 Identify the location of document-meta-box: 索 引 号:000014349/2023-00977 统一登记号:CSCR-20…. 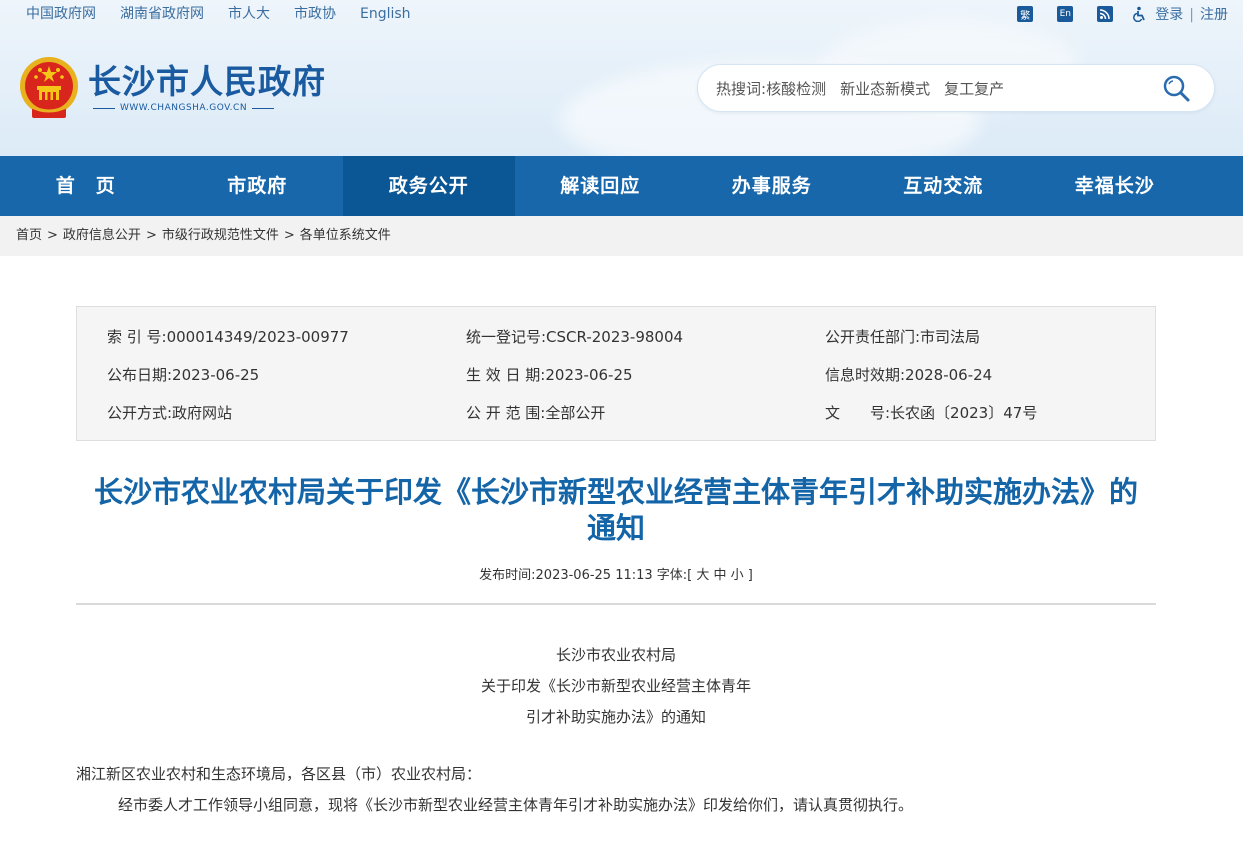
(616, 373).